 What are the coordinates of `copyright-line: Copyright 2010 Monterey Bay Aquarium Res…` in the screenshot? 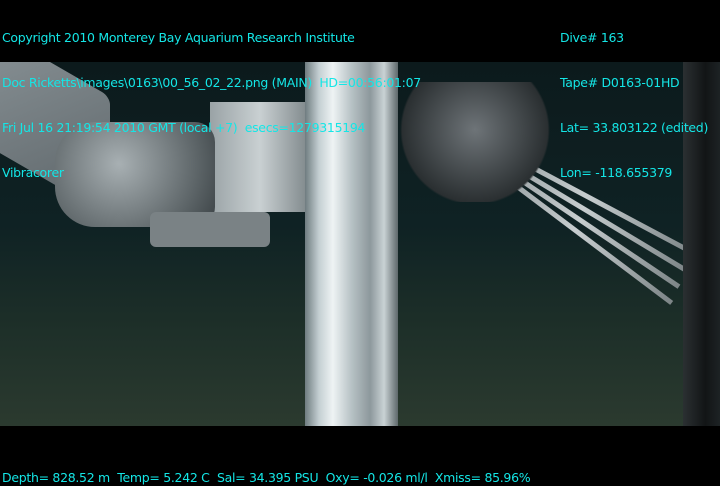 It's located at (178, 37).